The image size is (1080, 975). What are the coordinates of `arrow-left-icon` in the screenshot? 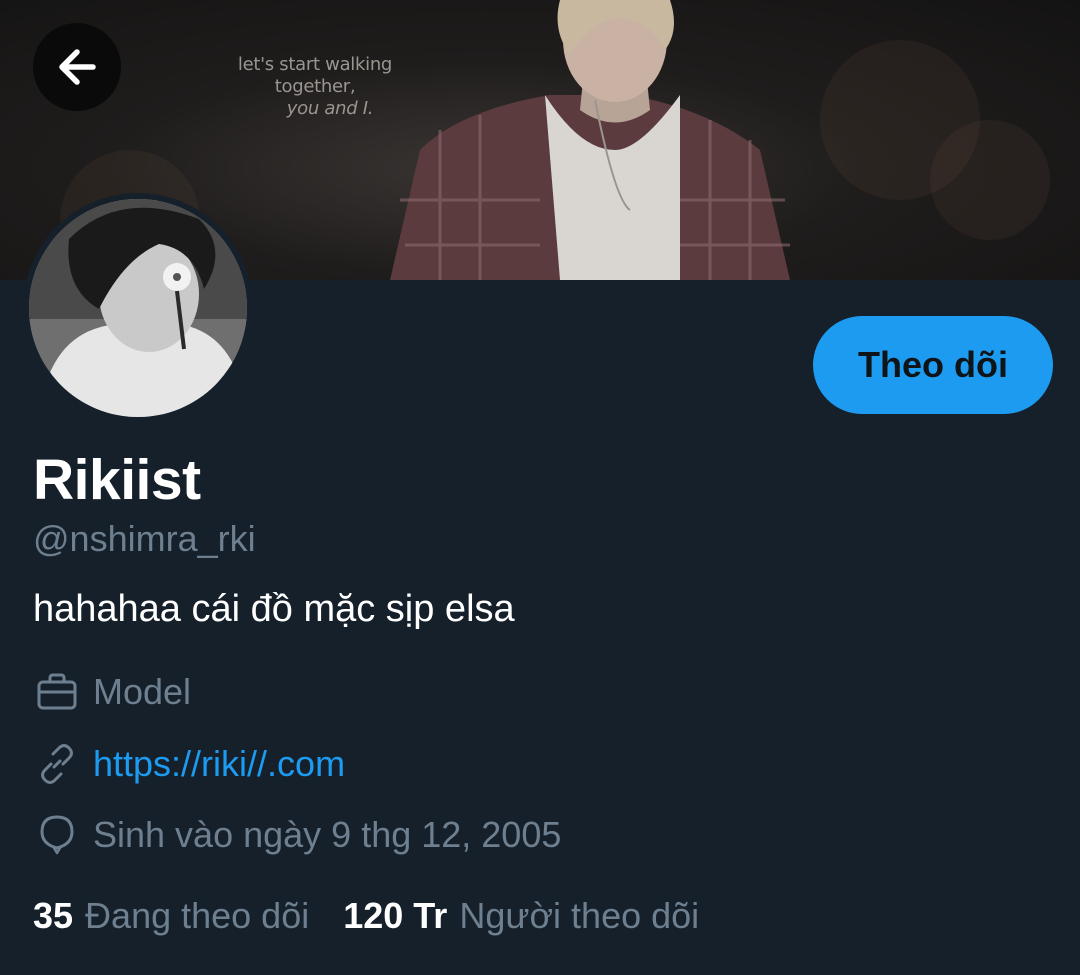 It's located at (77, 67).